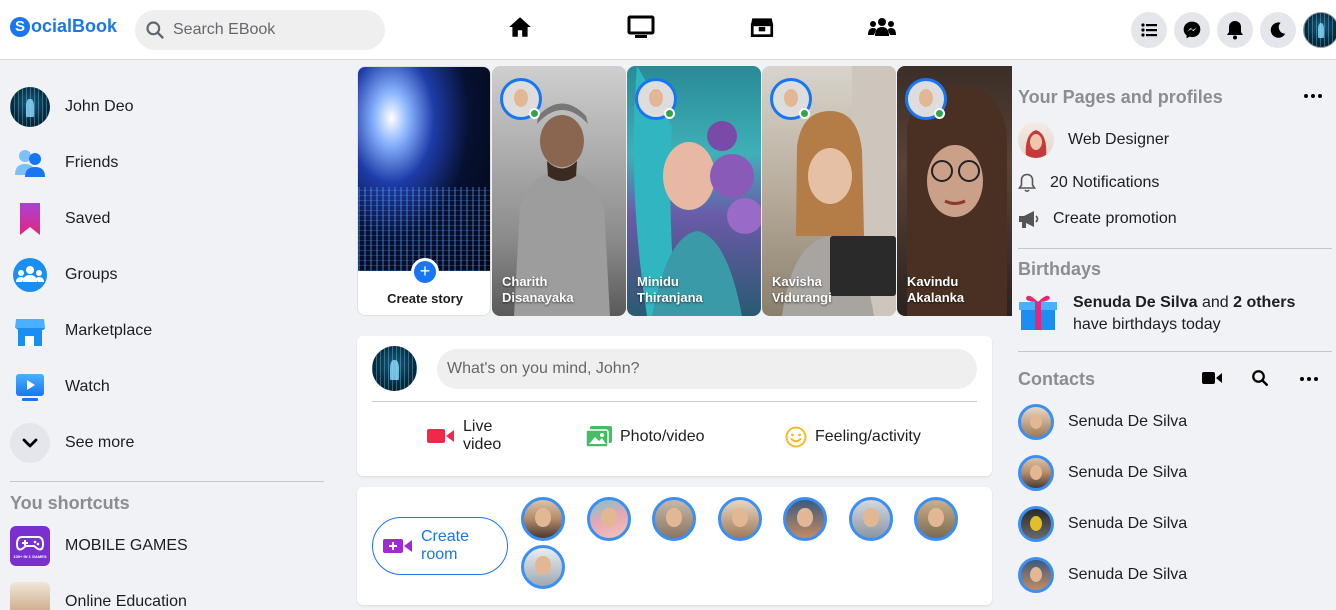  I want to click on video-plus-icon, so click(397, 546).